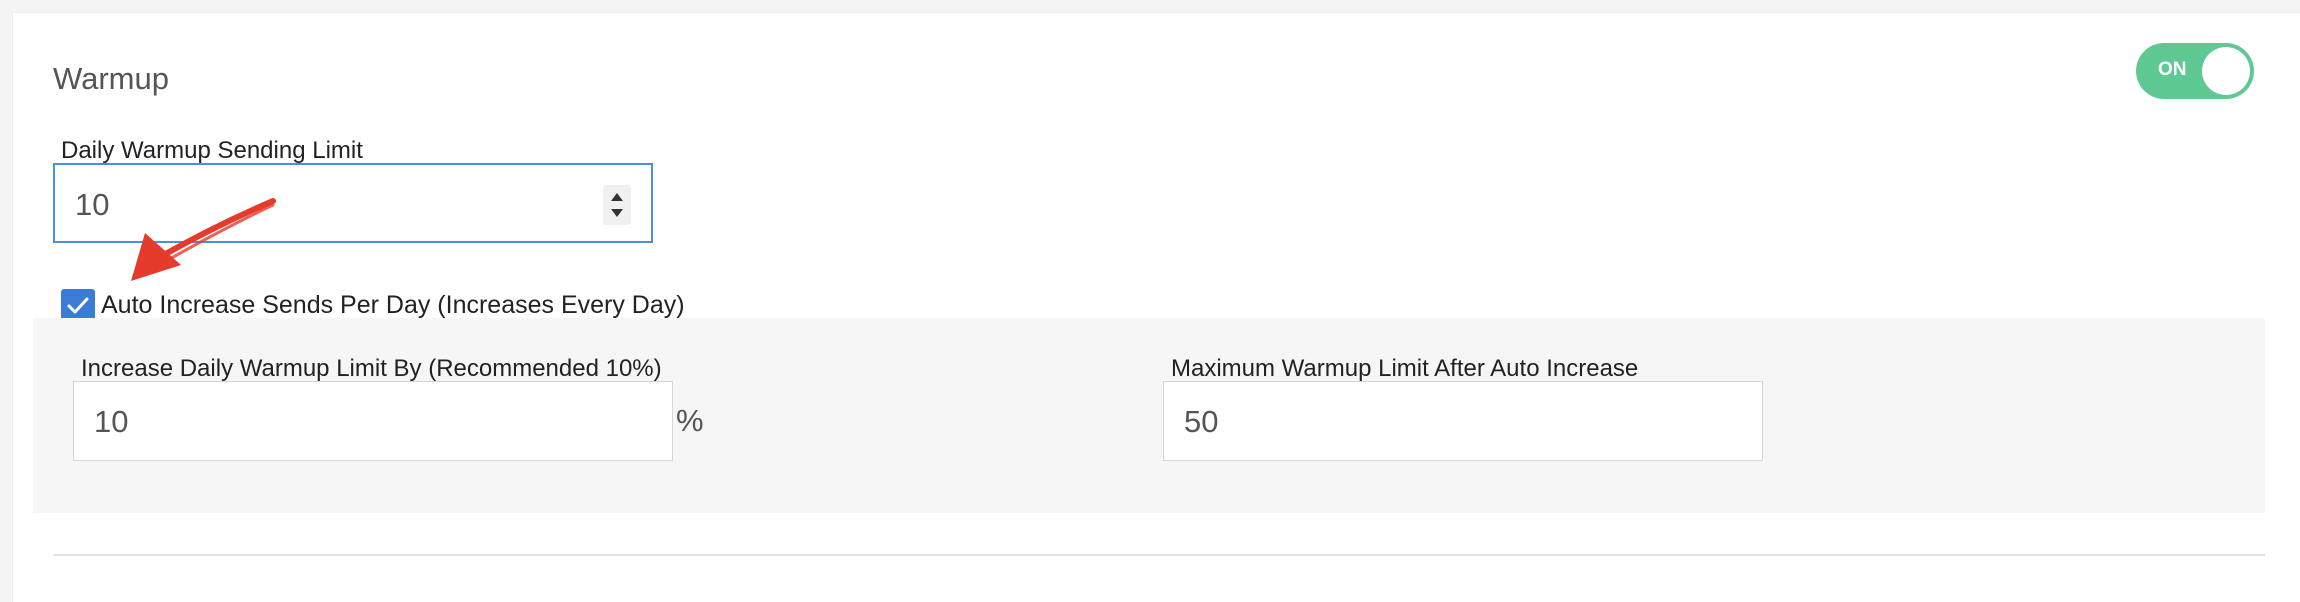  I want to click on increase-by-input: 10, so click(373, 421).